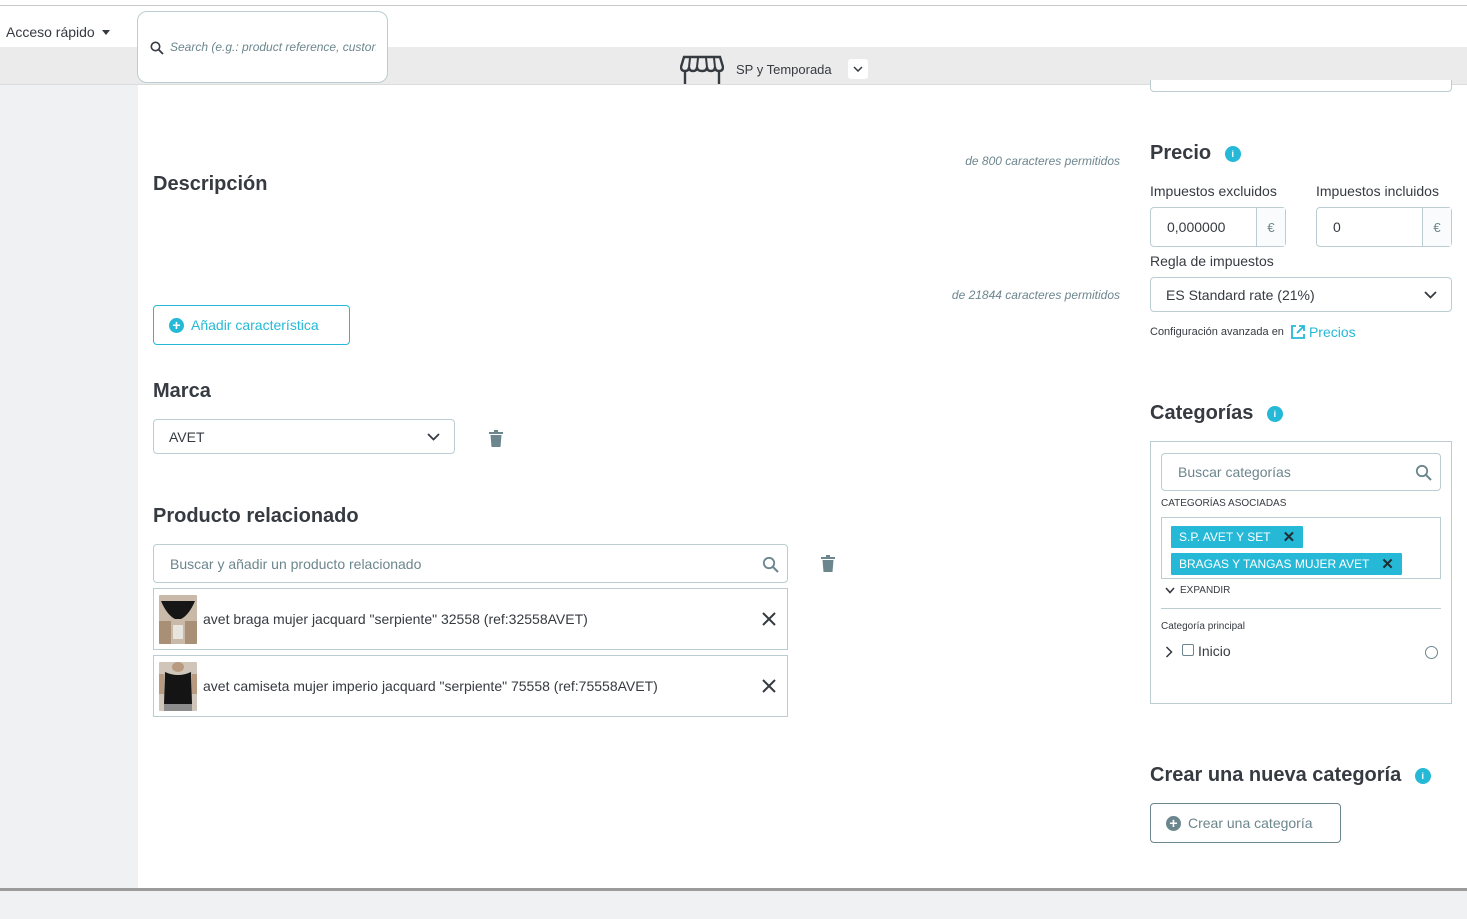 The width and height of the screenshot is (1467, 919). Describe the element at coordinates (1240, 294) in the screenshot. I see `tax-rule-value: ES Standard rate (21%)` at that location.